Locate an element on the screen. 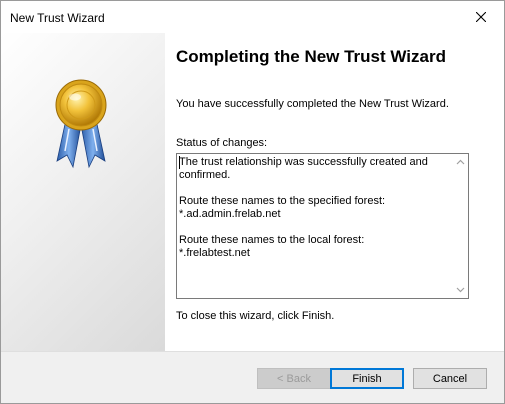 This screenshot has width=505, height=404. status-scrollbar is located at coordinates (460, 226).